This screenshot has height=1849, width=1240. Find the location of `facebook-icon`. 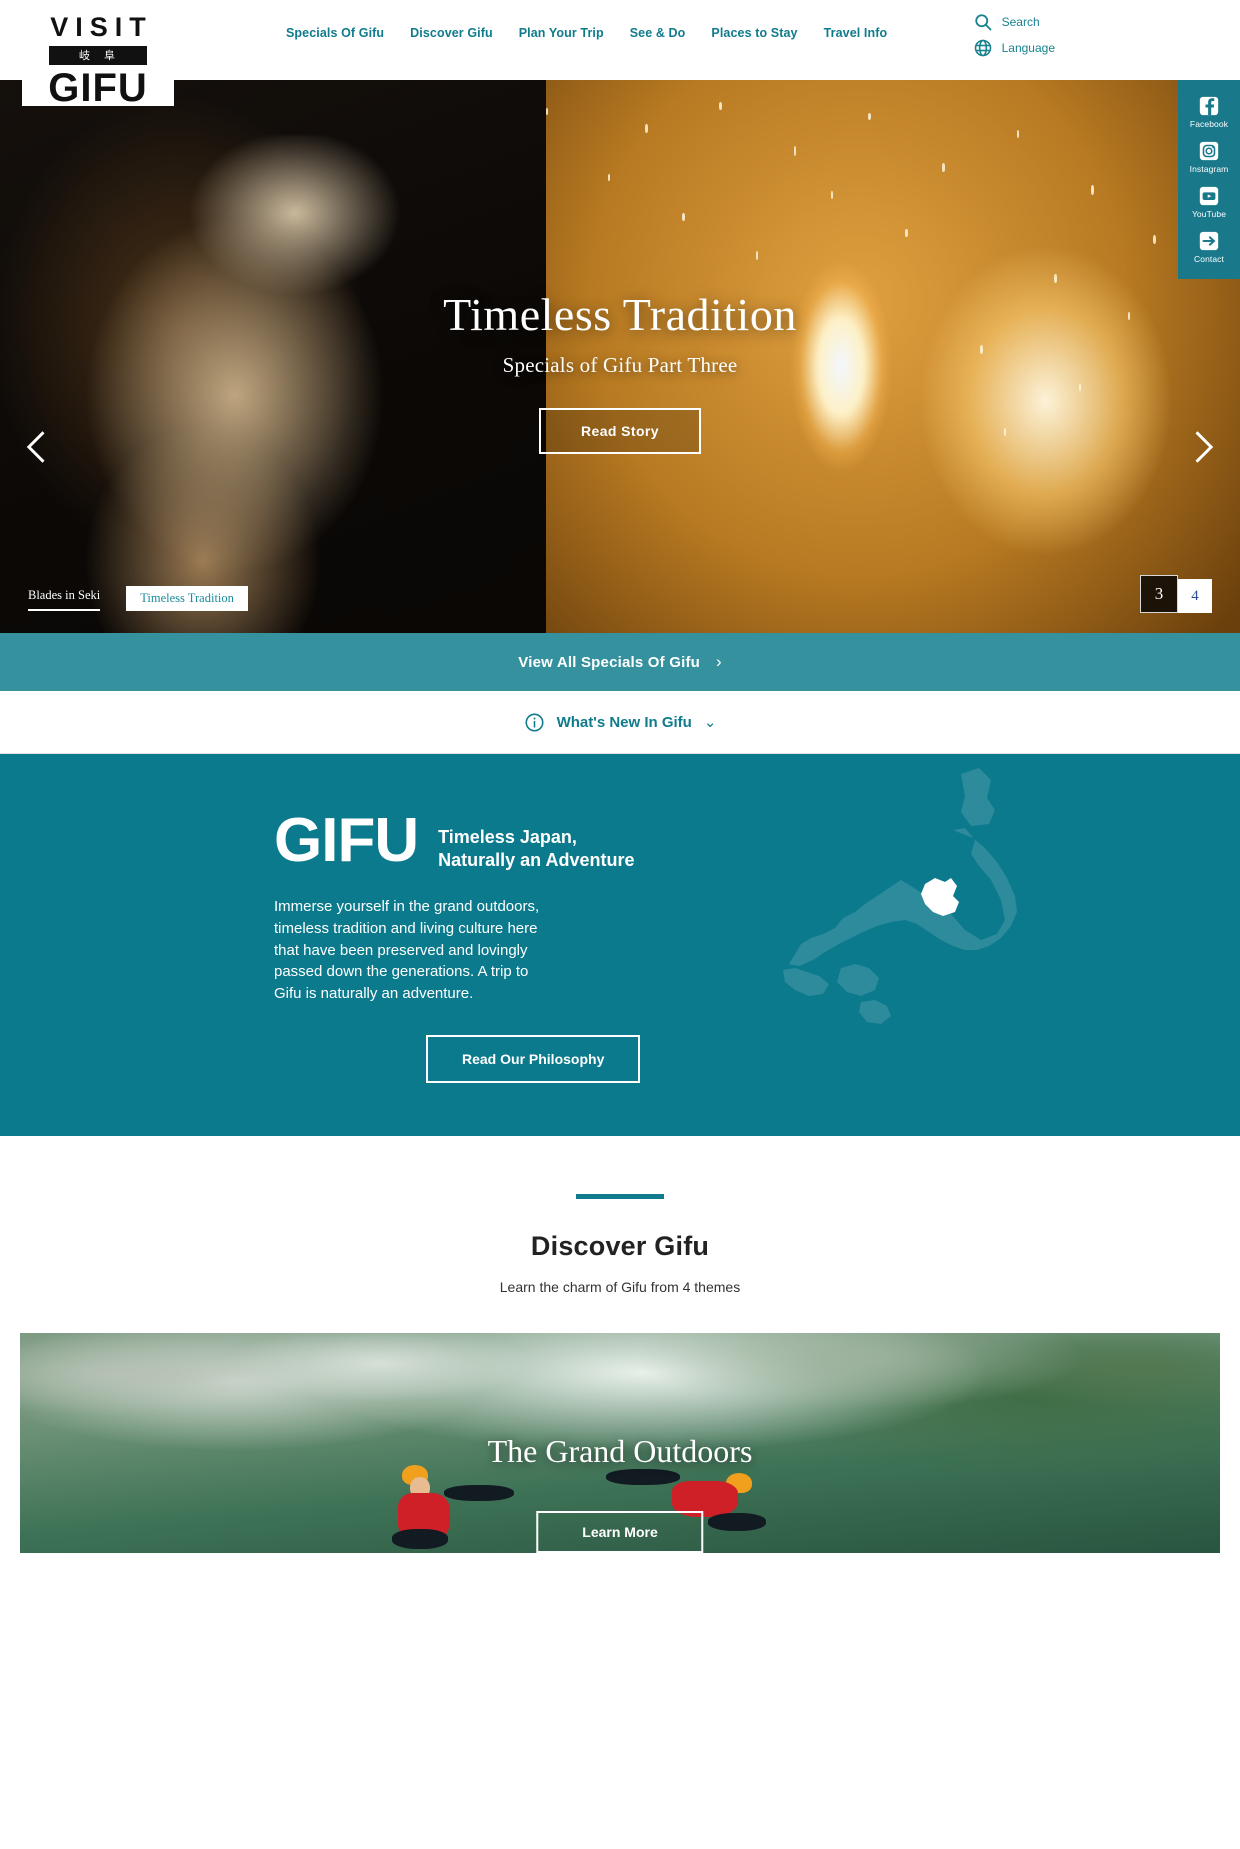

facebook-icon is located at coordinates (1209, 106).